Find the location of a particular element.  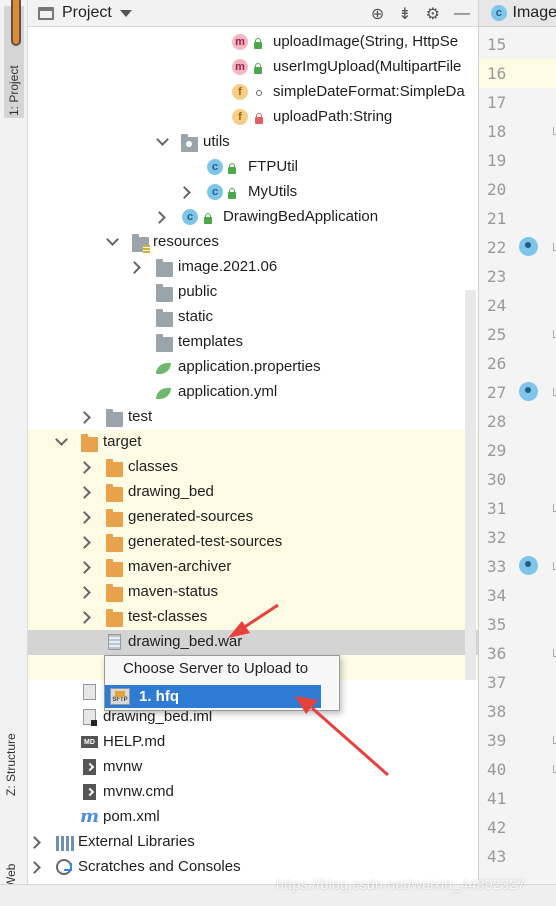

tree-row: utils is located at coordinates (254, 142).